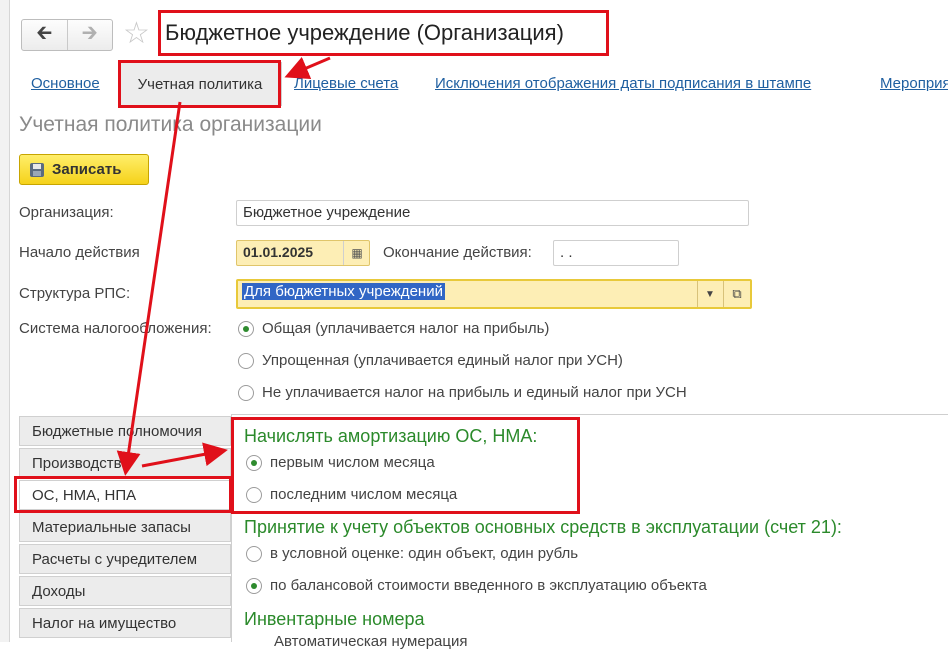  I want to click on arrow-to-depreciation, so click(184, 455).